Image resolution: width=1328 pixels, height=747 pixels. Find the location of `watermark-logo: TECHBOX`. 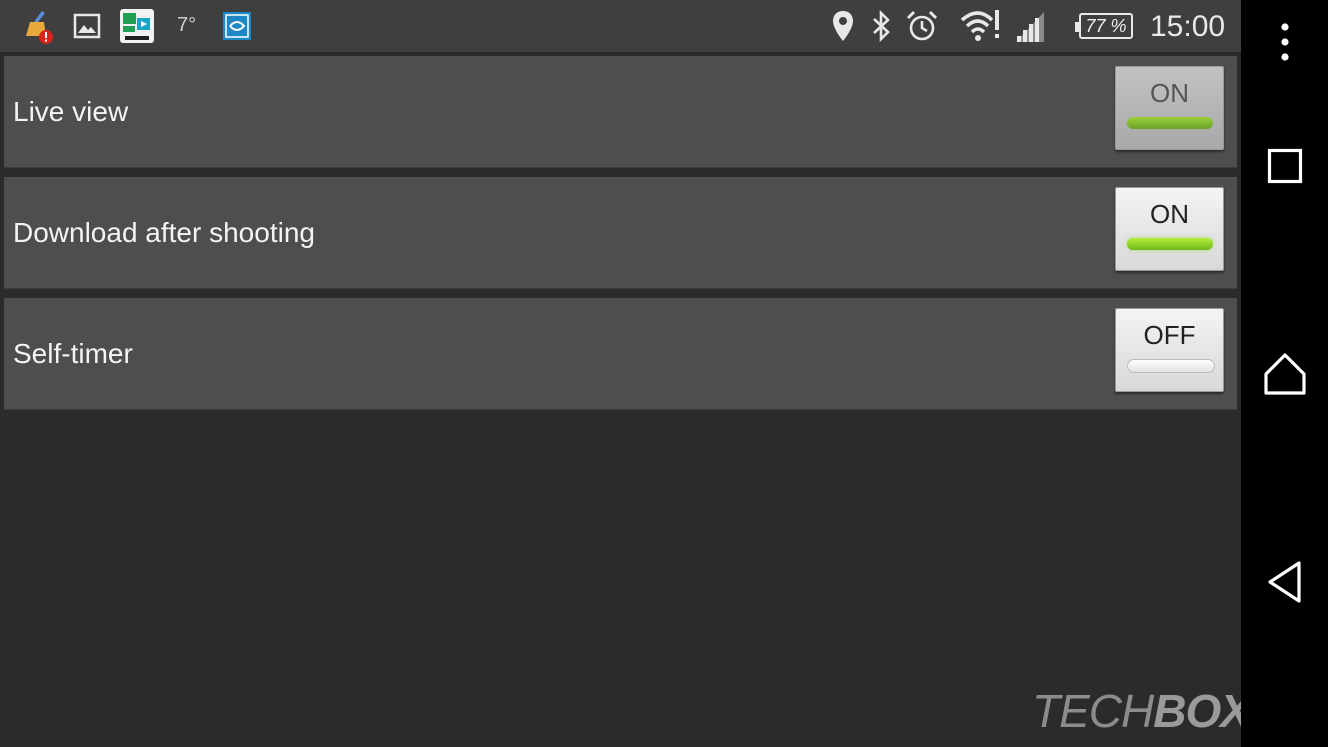

watermark-logo: TECHBOX is located at coordinates (1141, 710).